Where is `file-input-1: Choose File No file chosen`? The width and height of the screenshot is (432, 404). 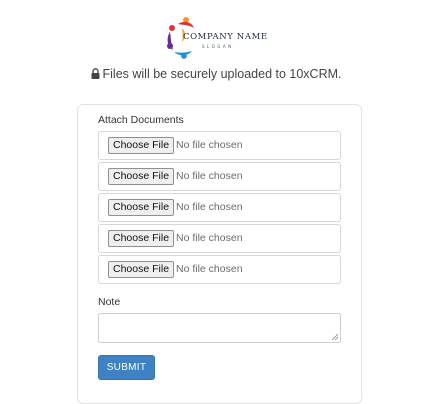
file-input-1: Choose File No file chosen is located at coordinates (219, 145).